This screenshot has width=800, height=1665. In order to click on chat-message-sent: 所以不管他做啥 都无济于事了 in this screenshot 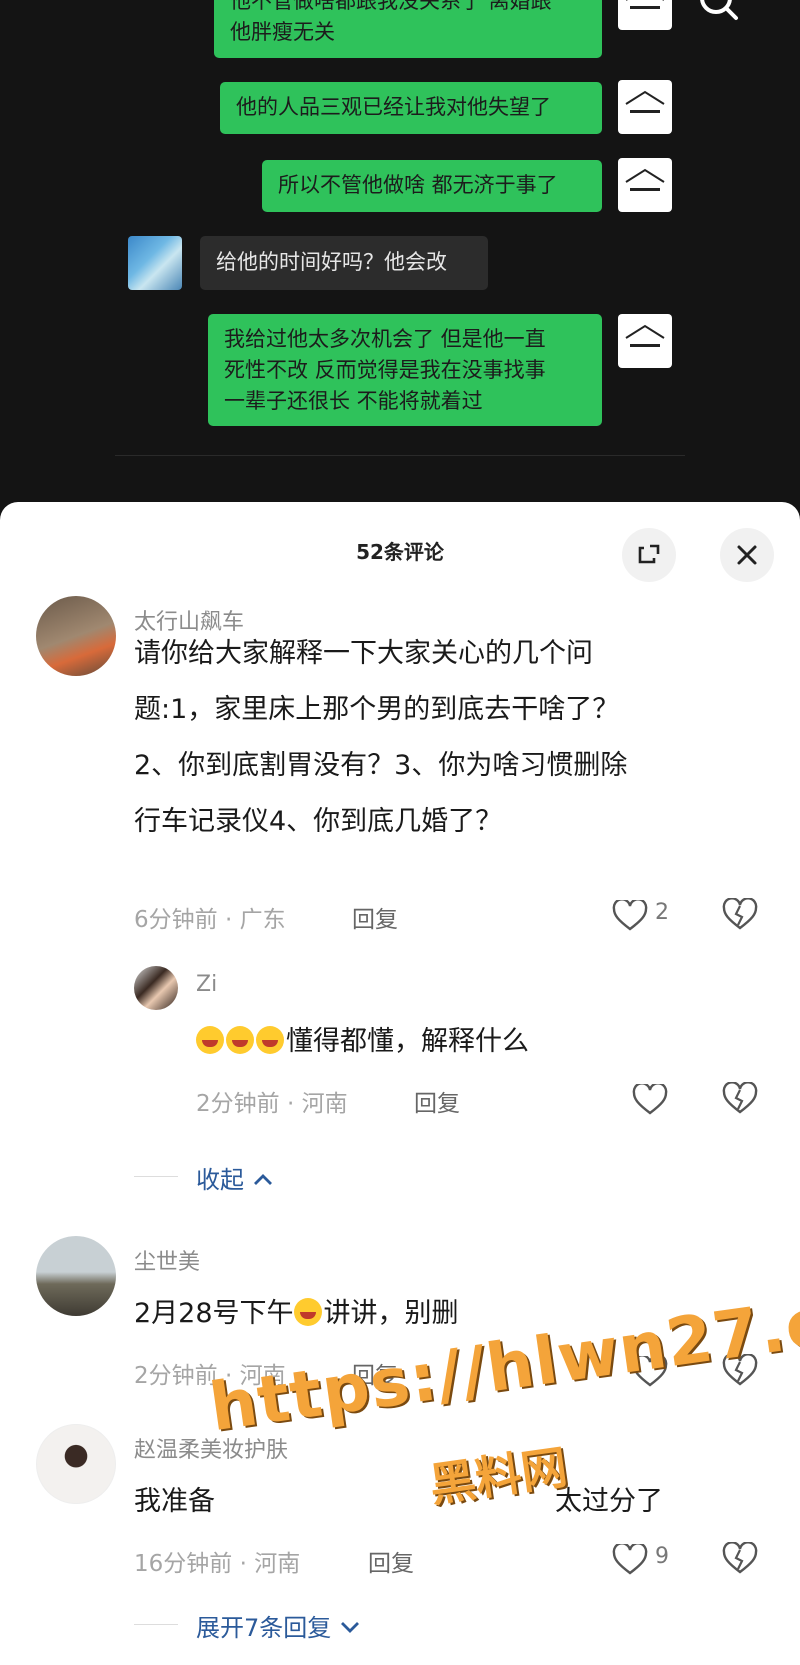, I will do `click(432, 186)`.